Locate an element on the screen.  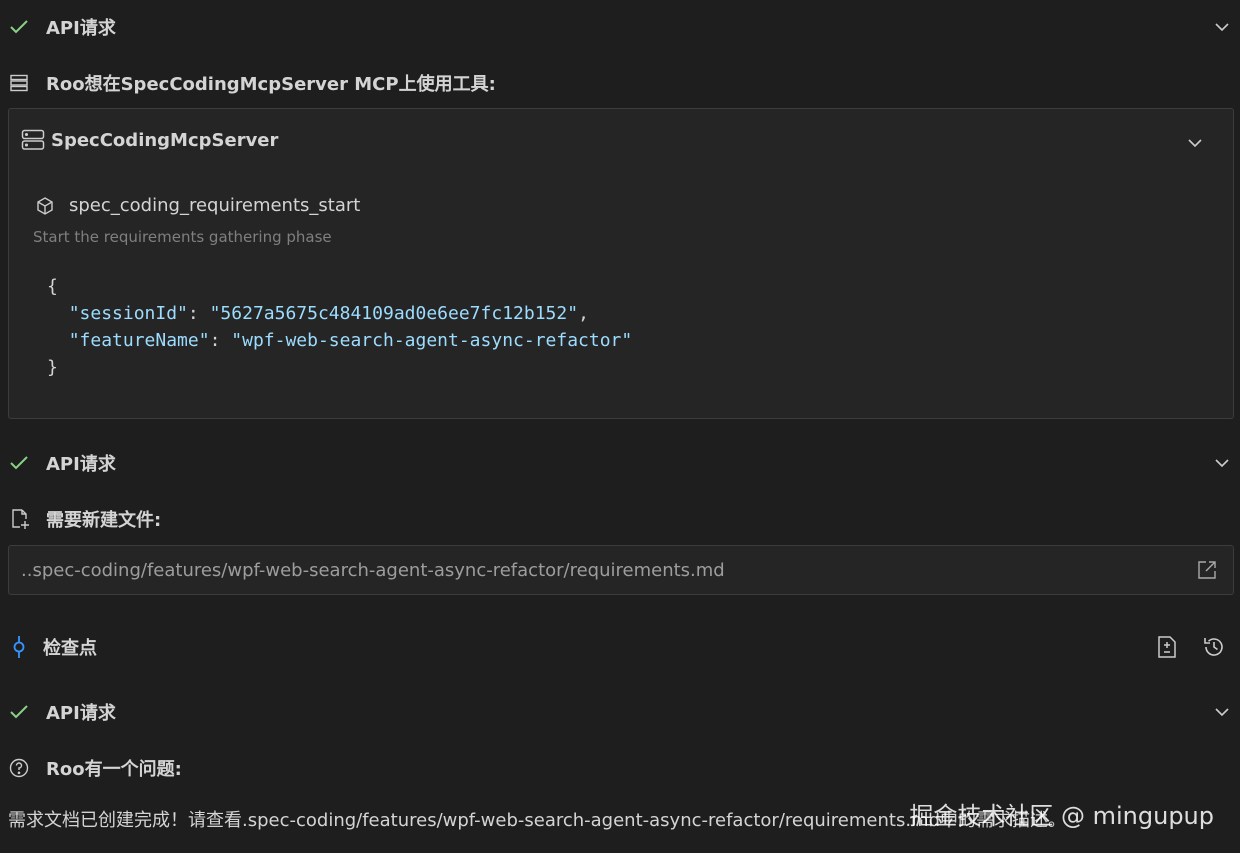
server-header: SpecCodingMcpServer is located at coordinates (149, 140).